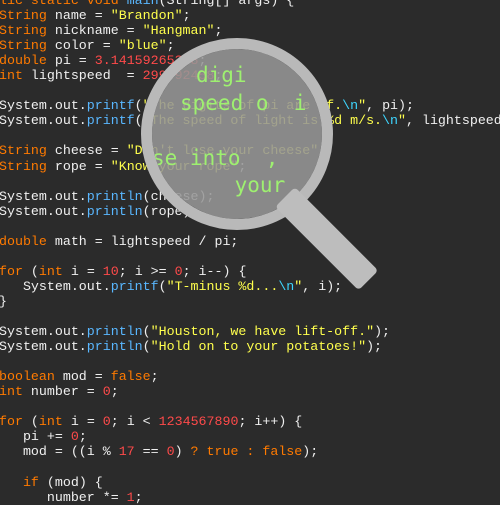  I want to click on code-line: }, so click(250, 301).